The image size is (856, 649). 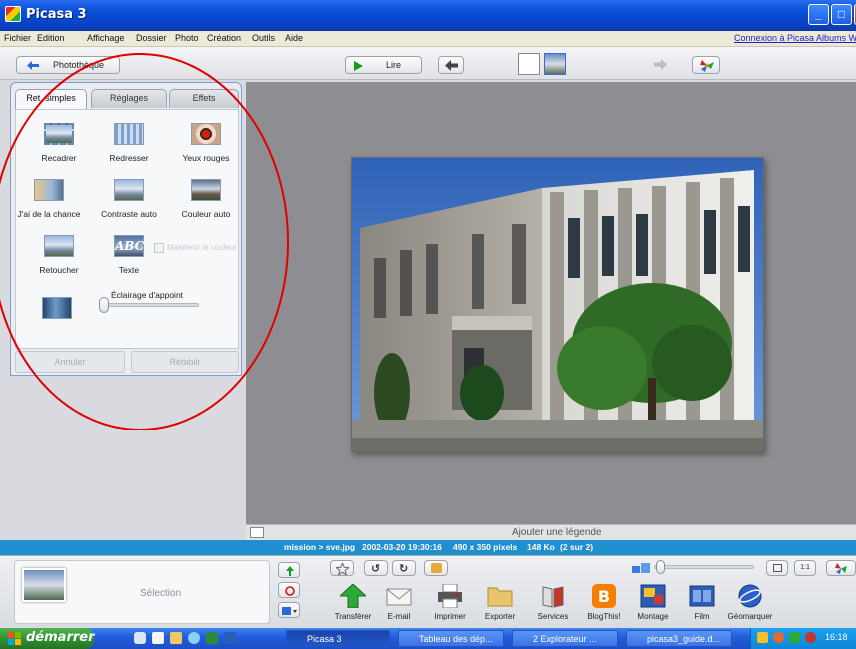 What do you see at coordinates (436, 568) in the screenshot?
I see `tag-button` at bounding box center [436, 568].